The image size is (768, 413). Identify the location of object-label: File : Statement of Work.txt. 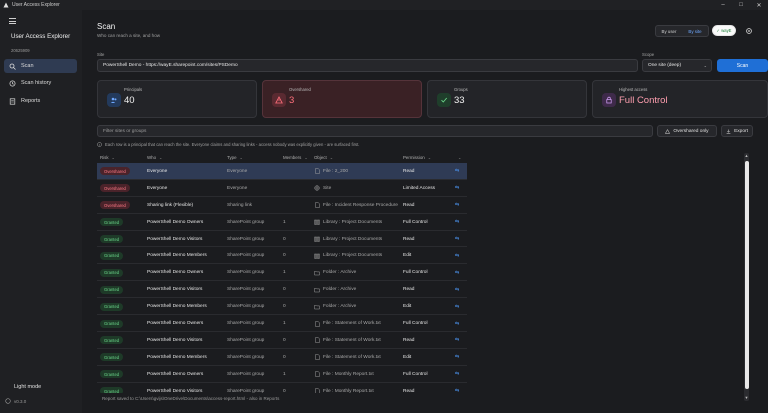
(352, 357).